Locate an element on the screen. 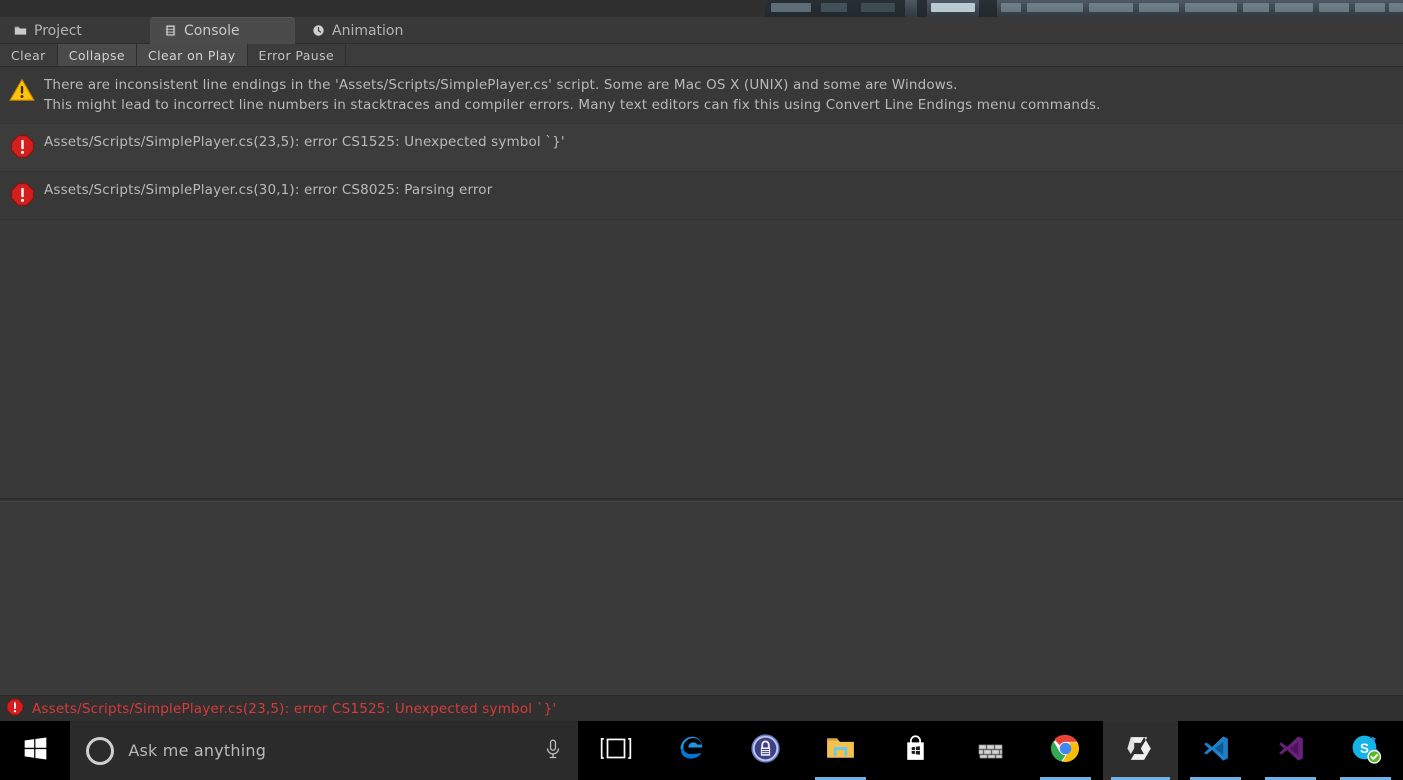 This screenshot has width=1403, height=780. taskbar-item-visual-studio-code is located at coordinates (1215, 750).